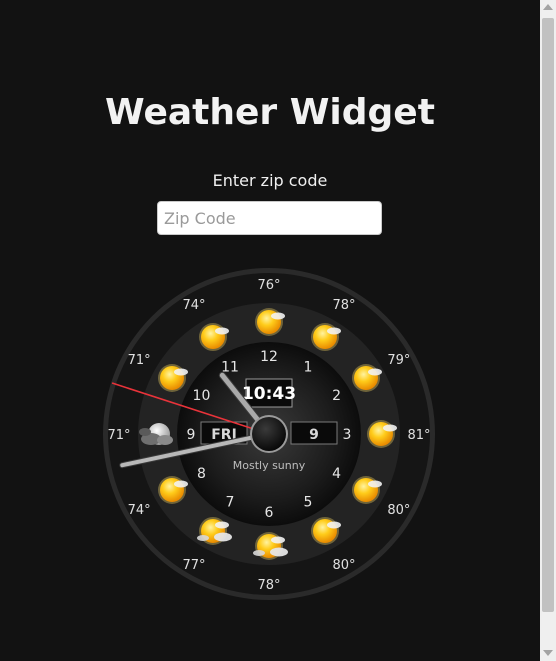 The height and width of the screenshot is (661, 556). I want to click on page-title: Weather Widget, so click(270, 112).